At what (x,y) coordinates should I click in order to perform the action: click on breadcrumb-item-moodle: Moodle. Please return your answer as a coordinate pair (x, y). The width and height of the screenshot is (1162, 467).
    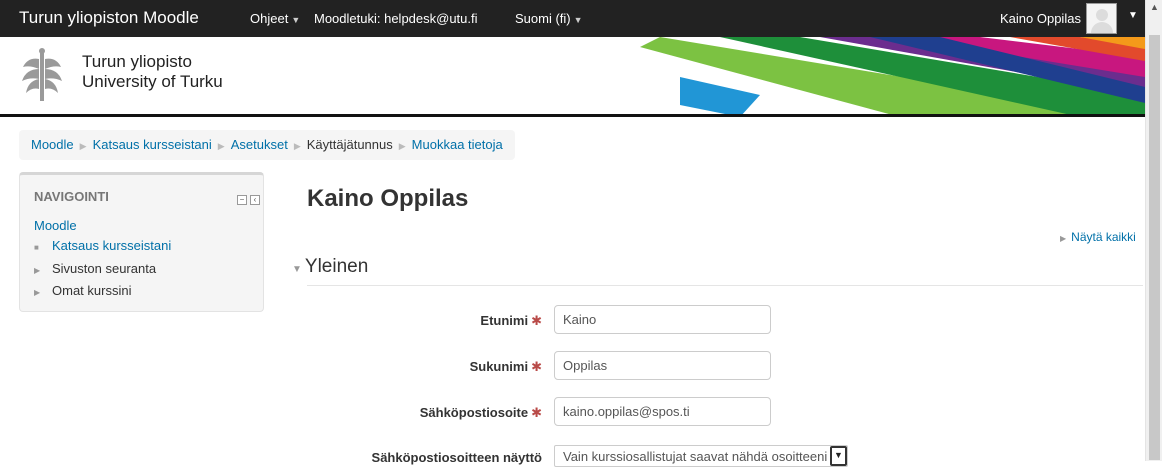
    Looking at the image, I should click on (52, 144).